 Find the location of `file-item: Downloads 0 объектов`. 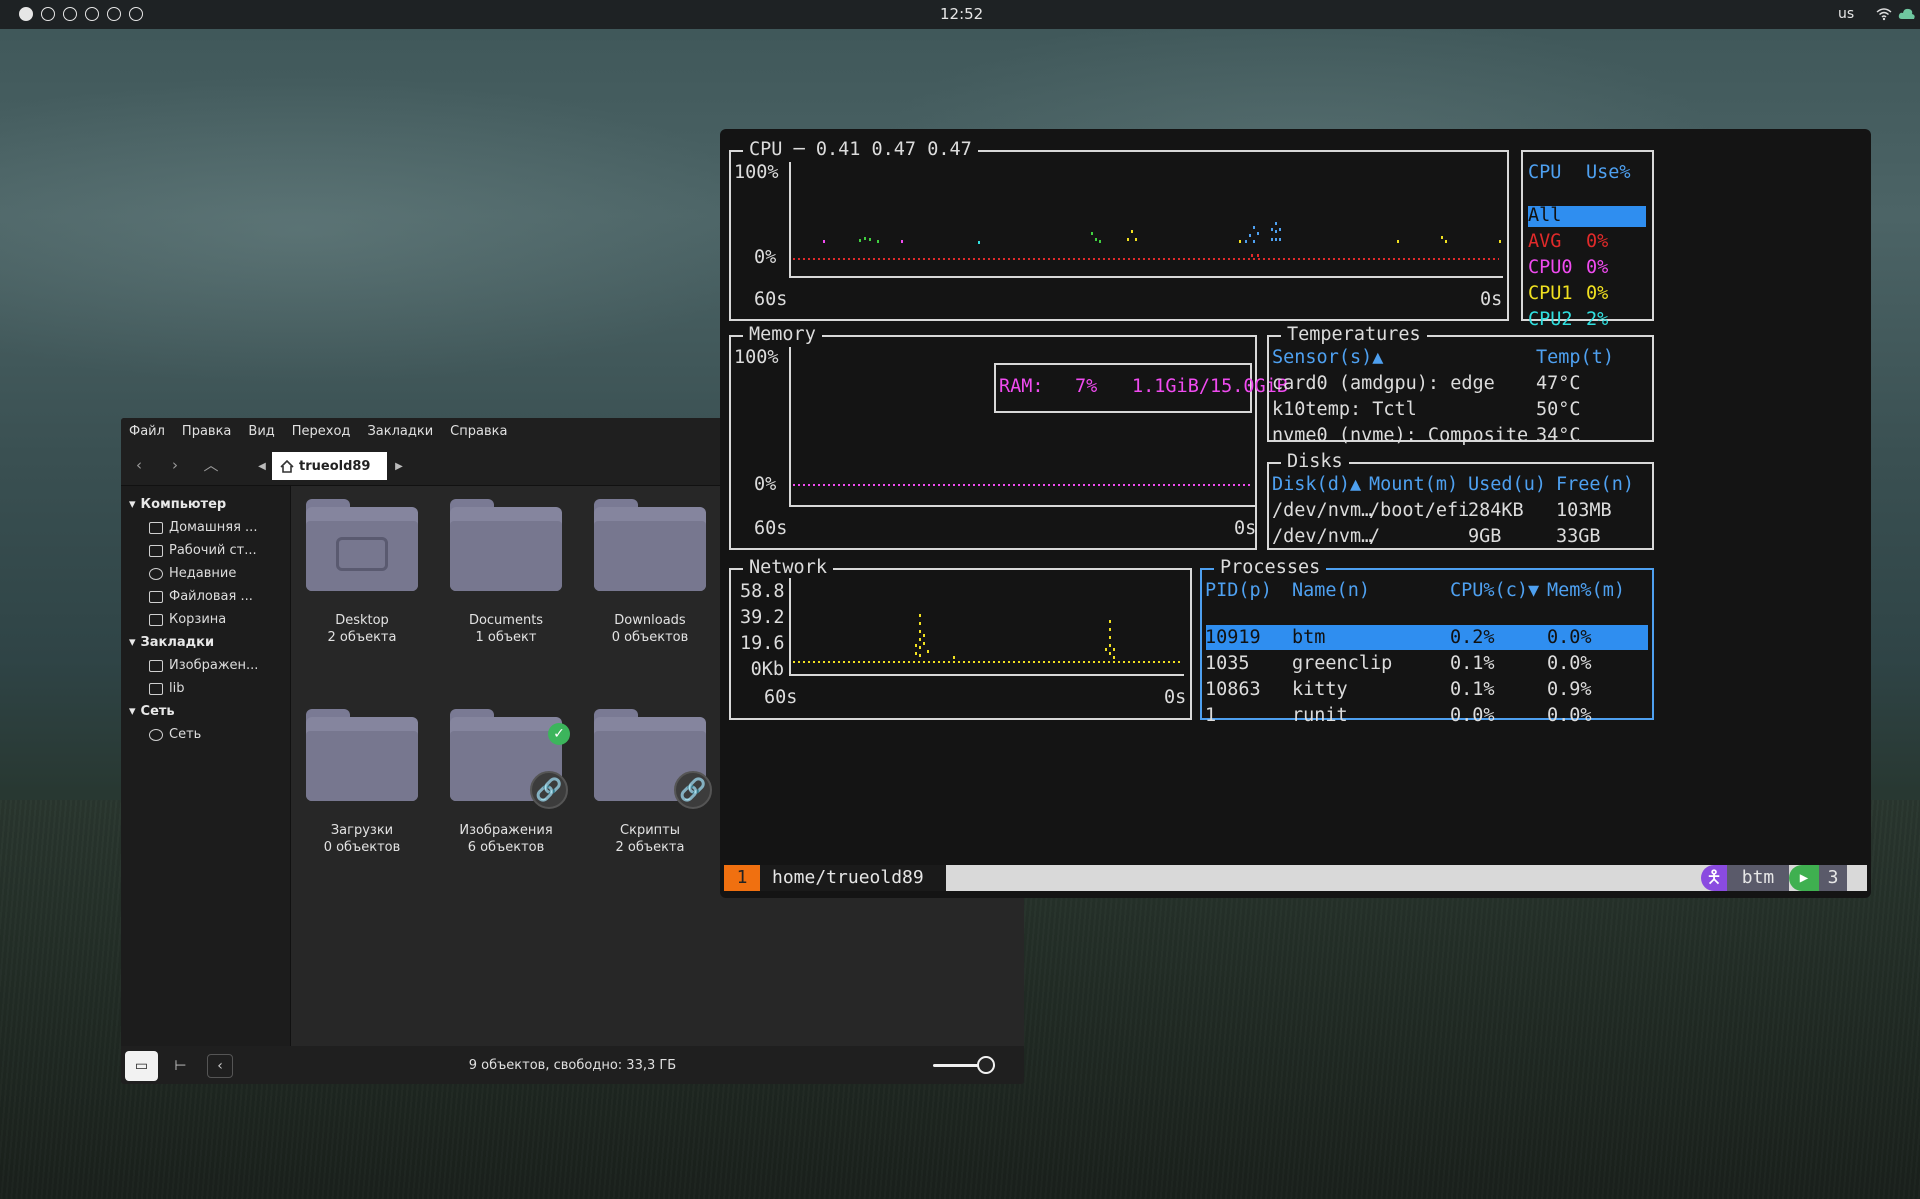

file-item: Downloads 0 объектов is located at coordinates (650, 572).